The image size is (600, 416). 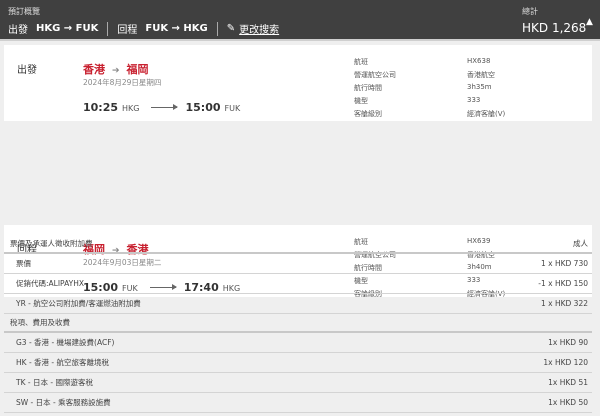 What do you see at coordinates (479, 61) in the screenshot?
I see `detail-value: HX638` at bounding box center [479, 61].